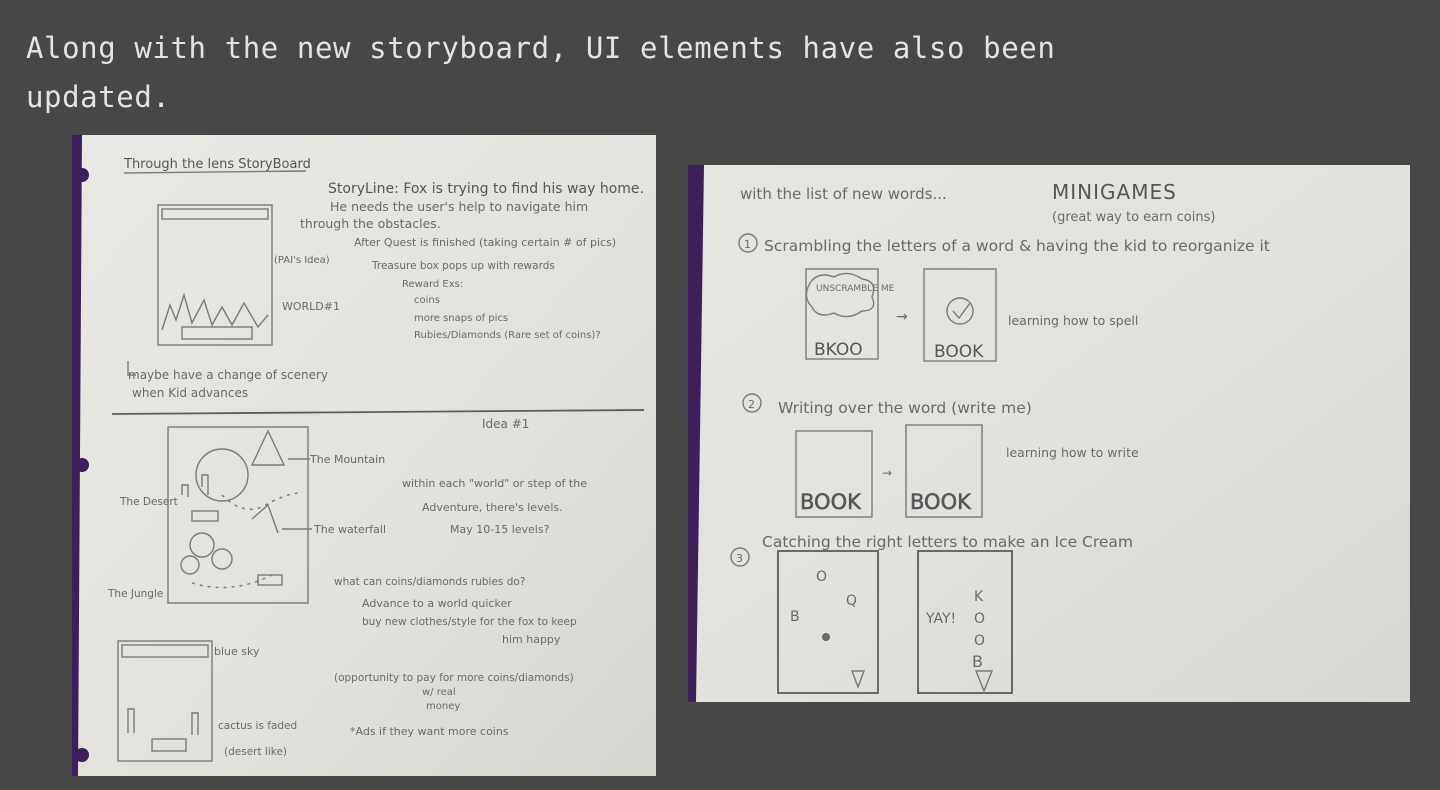  I want to click on falling-letter-q: Q, so click(851, 601).